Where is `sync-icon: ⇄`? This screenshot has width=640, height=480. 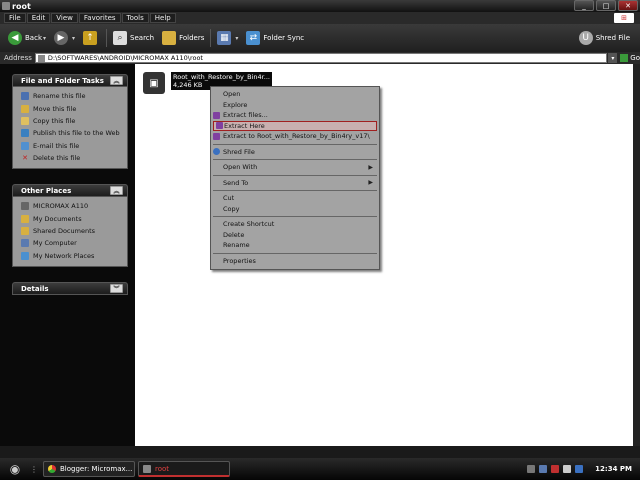
sync-icon: ⇄ is located at coordinates (253, 38).